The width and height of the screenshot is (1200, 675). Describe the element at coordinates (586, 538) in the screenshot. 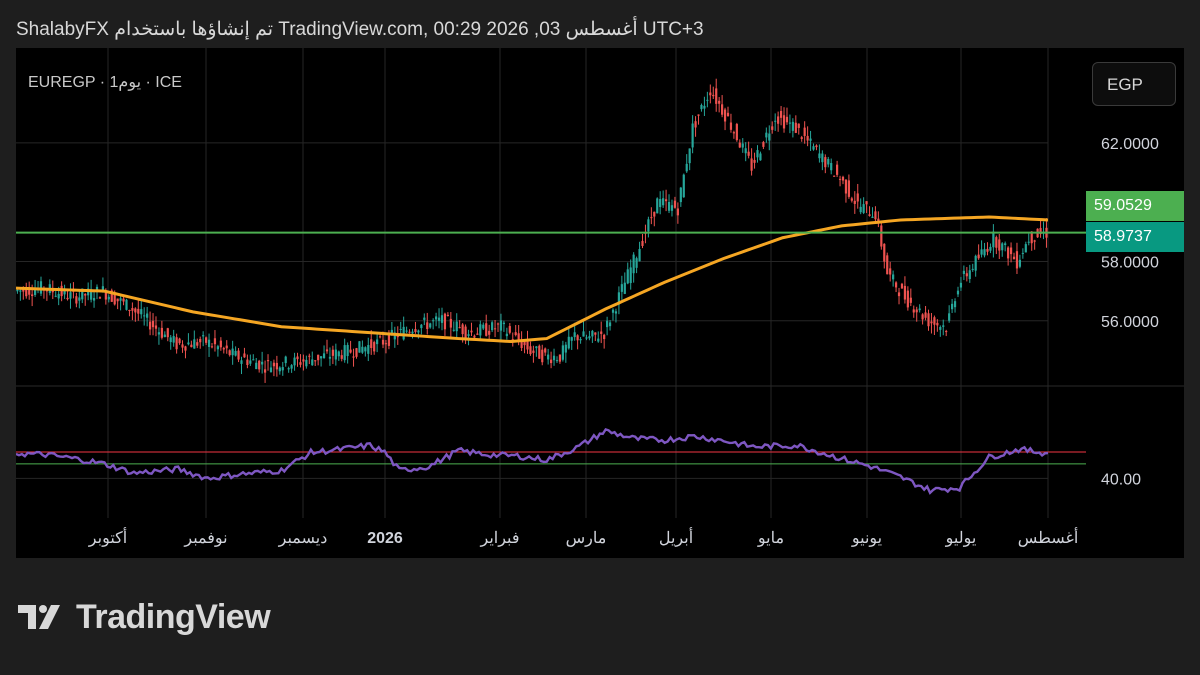

I see `time-axis-label: مارس` at that location.